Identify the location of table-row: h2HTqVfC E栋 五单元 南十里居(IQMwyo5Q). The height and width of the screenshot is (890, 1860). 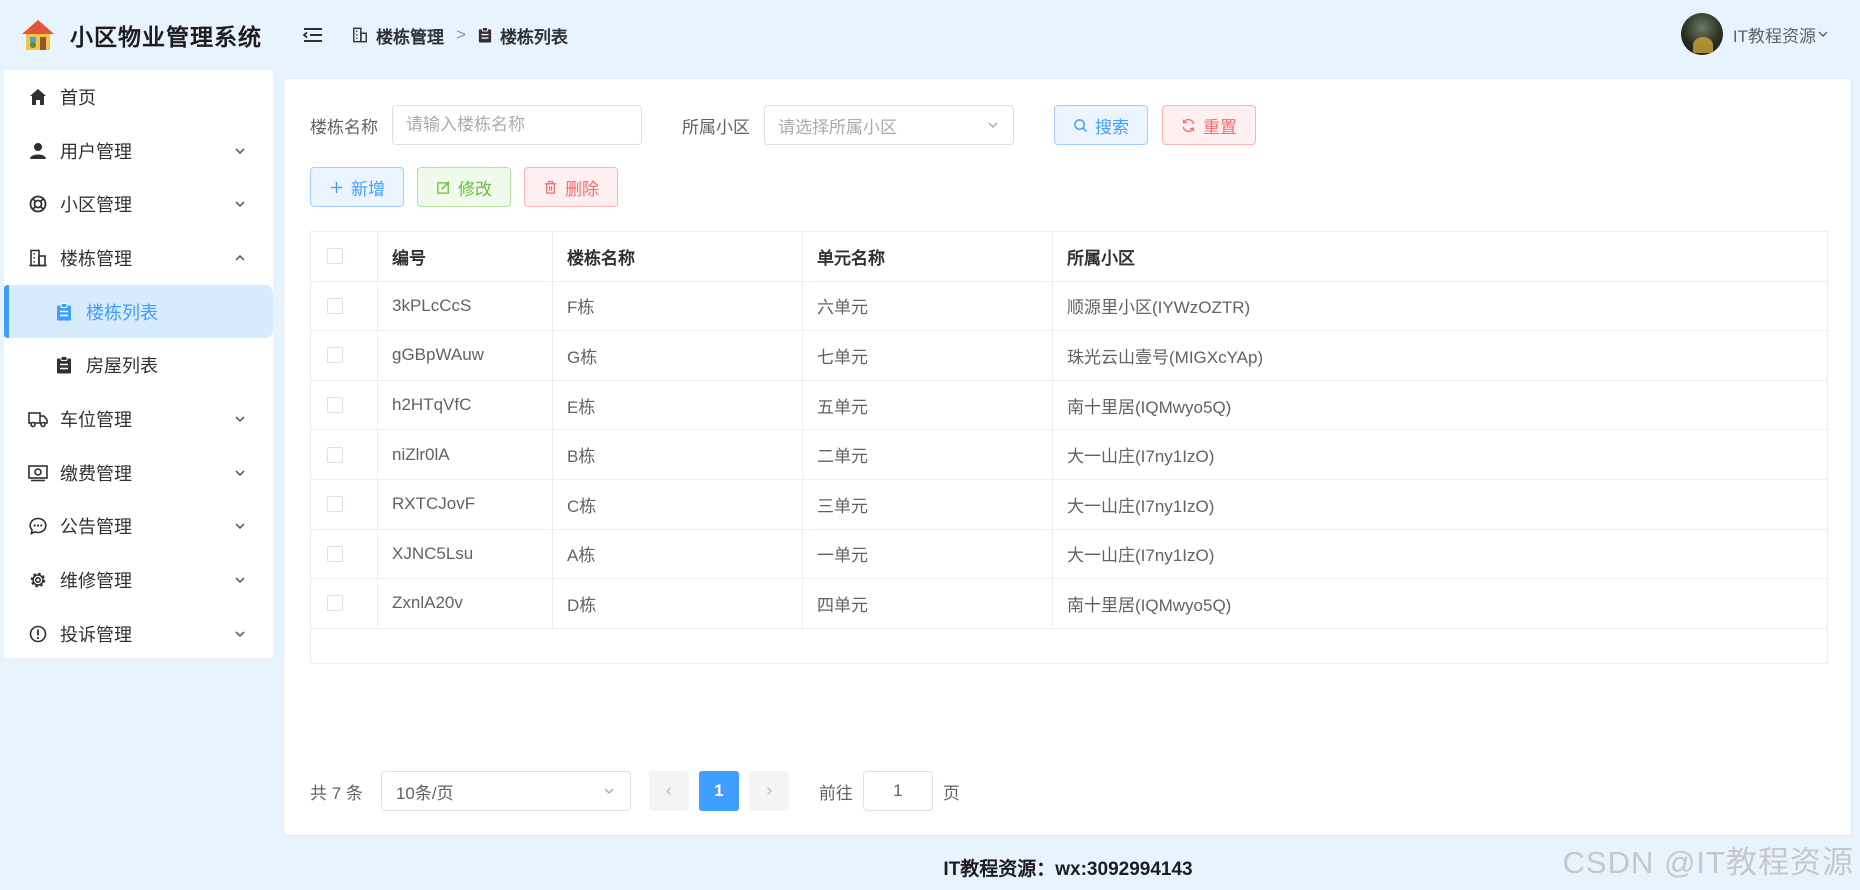
(1069, 405).